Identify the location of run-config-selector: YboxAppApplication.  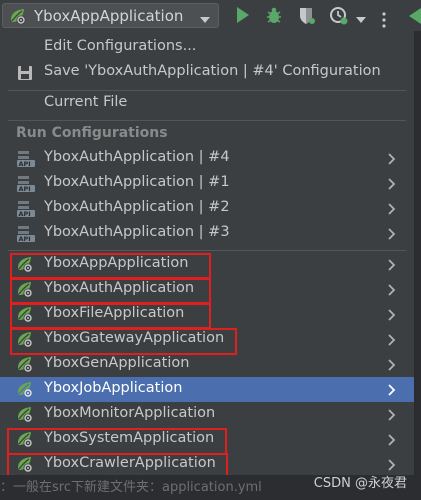
(110, 15).